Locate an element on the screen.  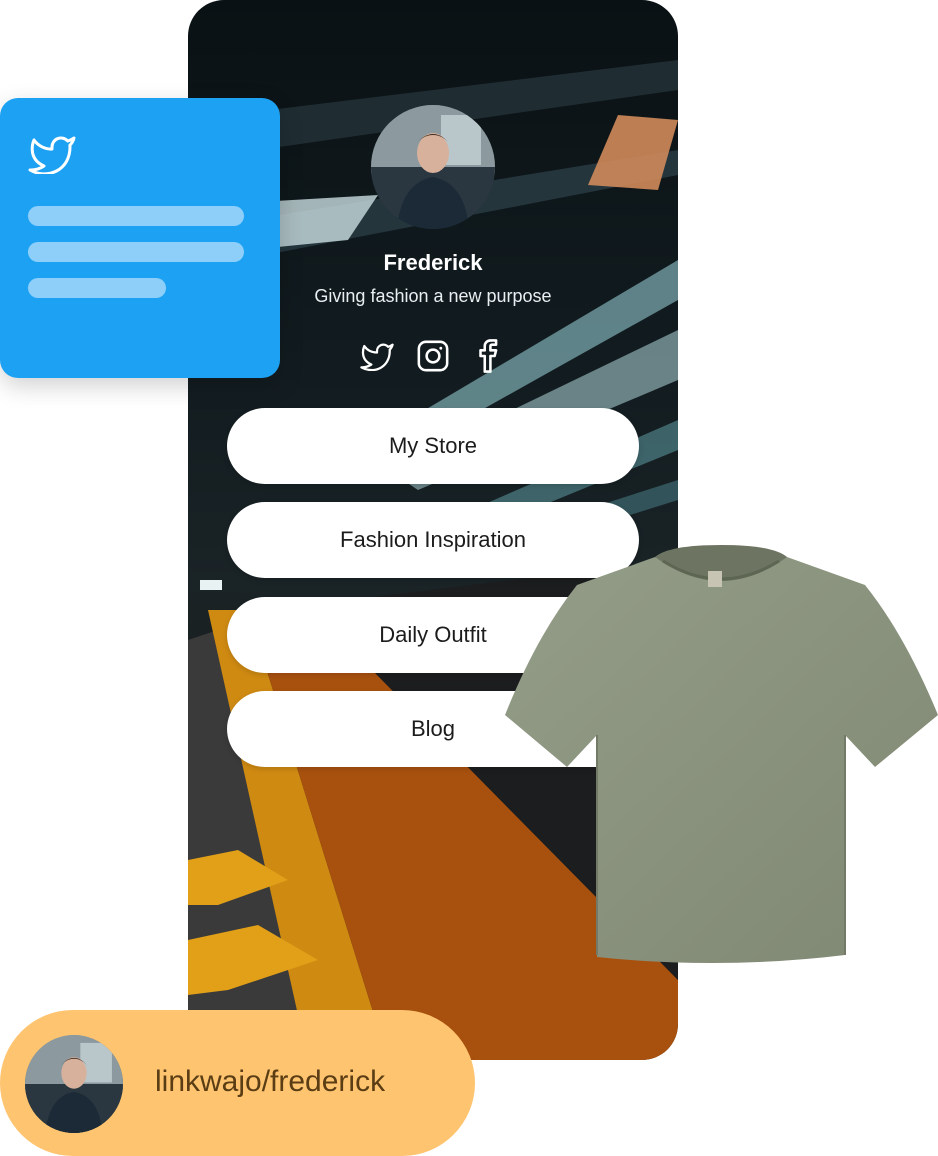
profile-url-pill: linkwajo/frederick is located at coordinates (237, 1083).